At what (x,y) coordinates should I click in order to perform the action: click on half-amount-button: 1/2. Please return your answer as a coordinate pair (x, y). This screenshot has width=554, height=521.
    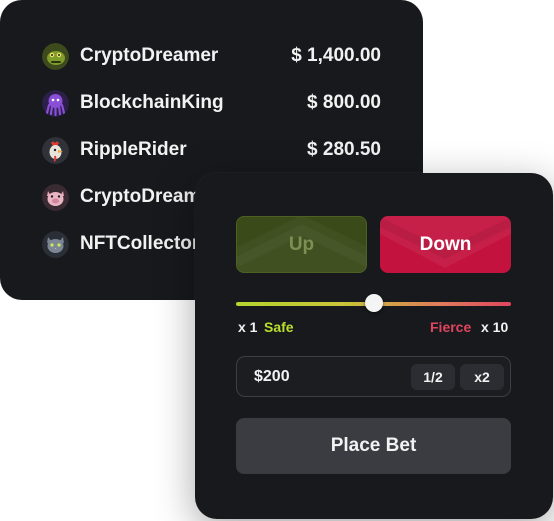
    Looking at the image, I should click on (433, 377).